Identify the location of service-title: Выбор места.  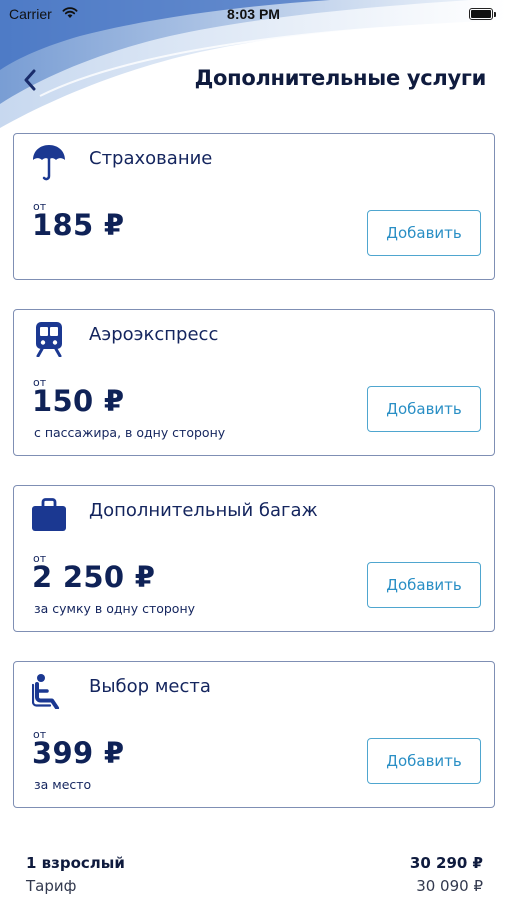
(150, 686).